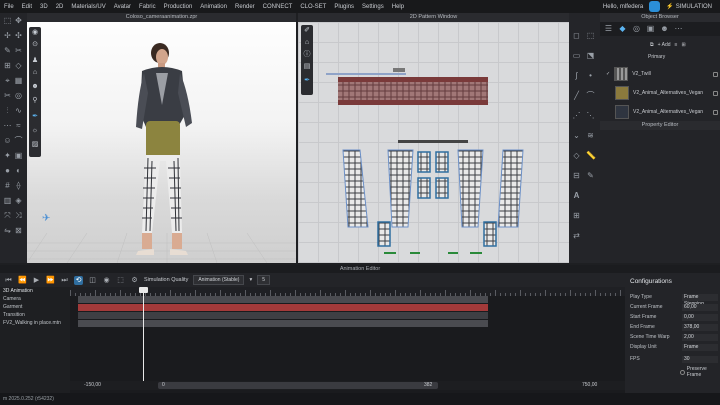  Describe the element at coordinates (50, 280) in the screenshot. I see `next-frame-icon: ⏩` at that location.